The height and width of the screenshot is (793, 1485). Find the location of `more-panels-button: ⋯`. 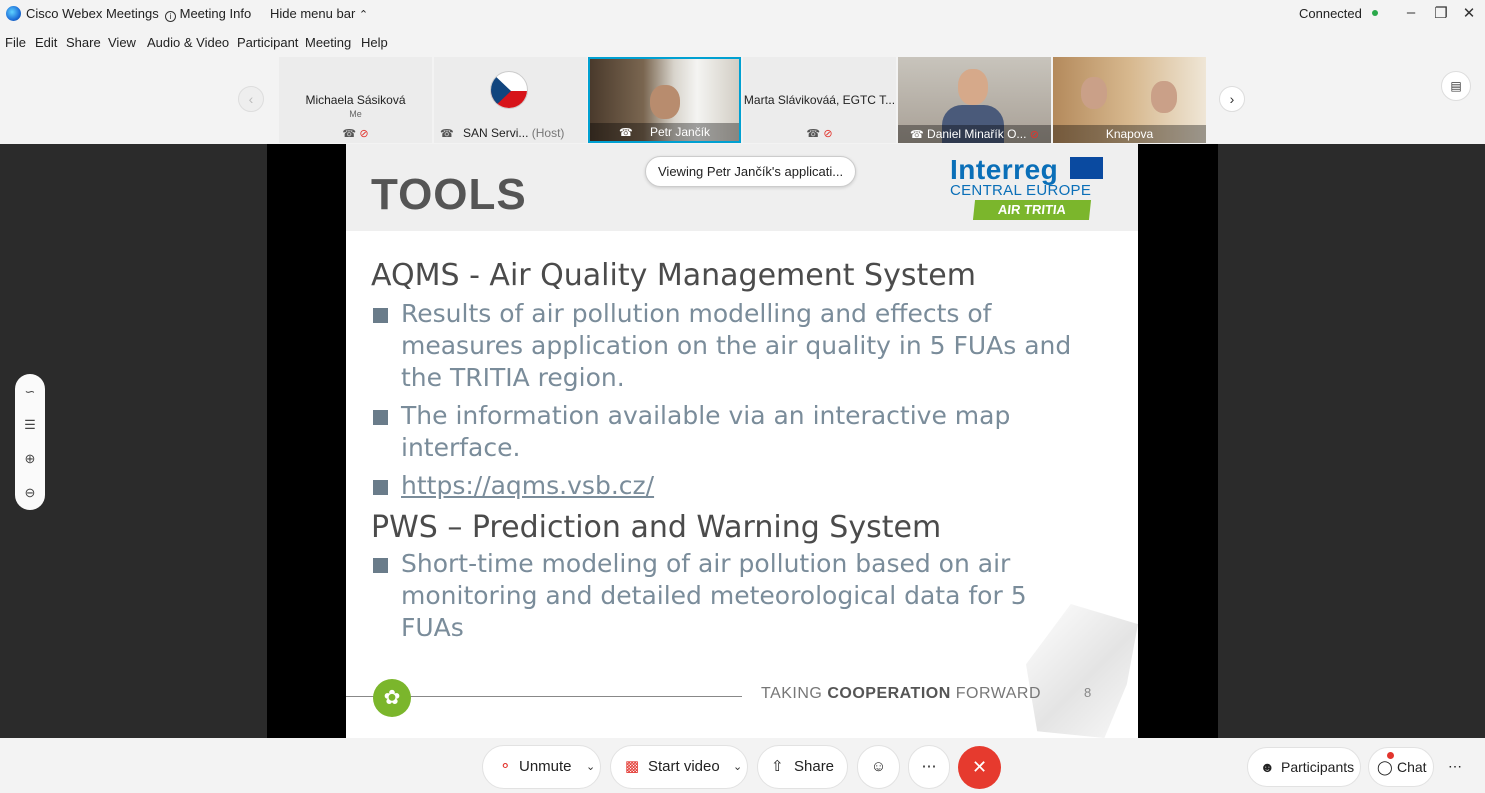

more-panels-button: ⋯ is located at coordinates (1455, 767).